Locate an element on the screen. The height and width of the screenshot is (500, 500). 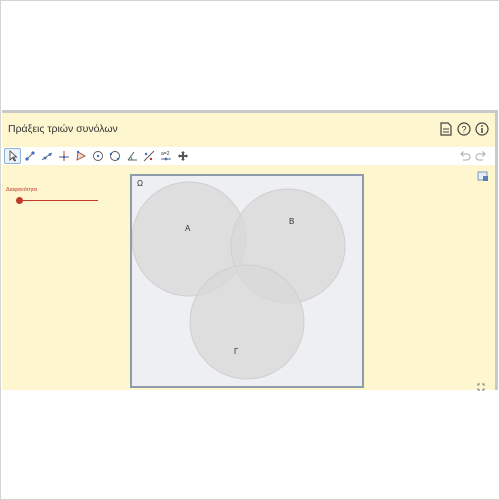
algebra-view: Διαφανότητα is located at coordinates (65, 277).